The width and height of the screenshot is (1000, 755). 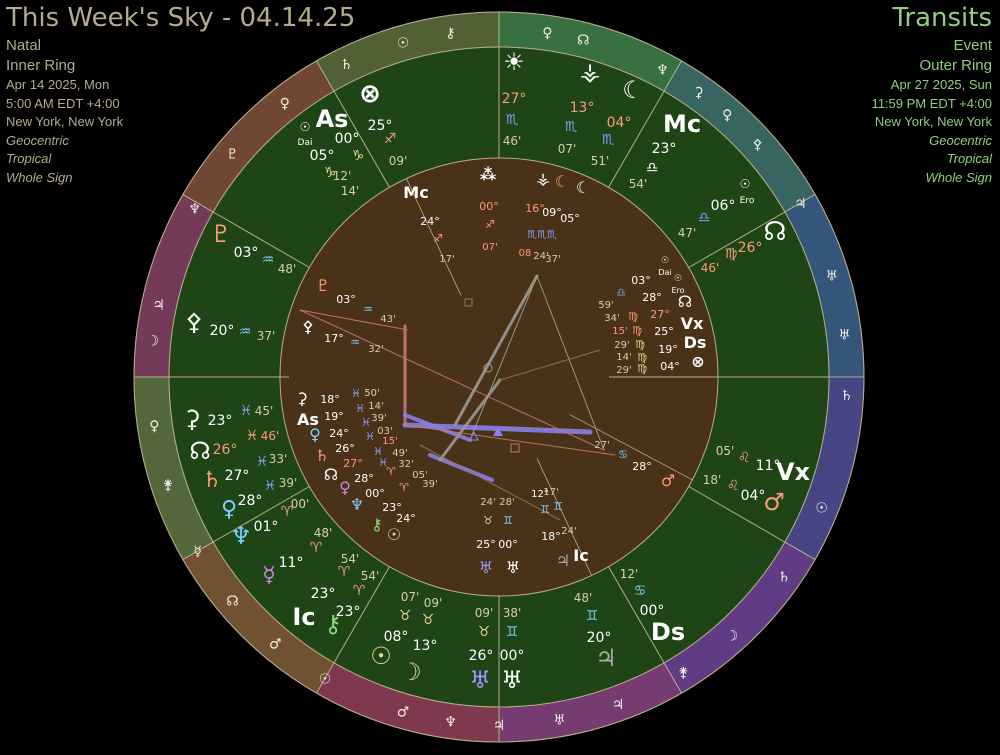 I want to click on inner-position-label: Vx, so click(x=692, y=323).